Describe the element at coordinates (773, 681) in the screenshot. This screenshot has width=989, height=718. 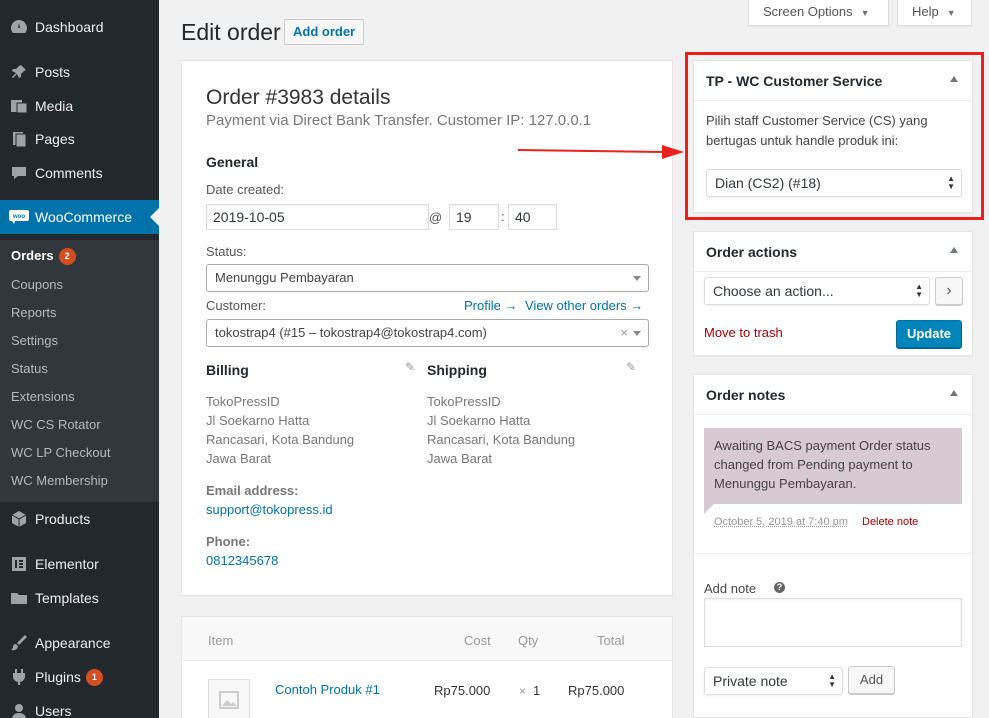
I see `note-type-select: Private note ▲ ▼` at that location.